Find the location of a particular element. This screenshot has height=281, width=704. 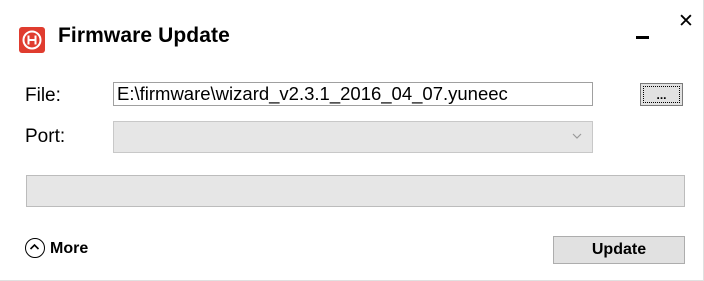

minimize-icon is located at coordinates (642, 37).